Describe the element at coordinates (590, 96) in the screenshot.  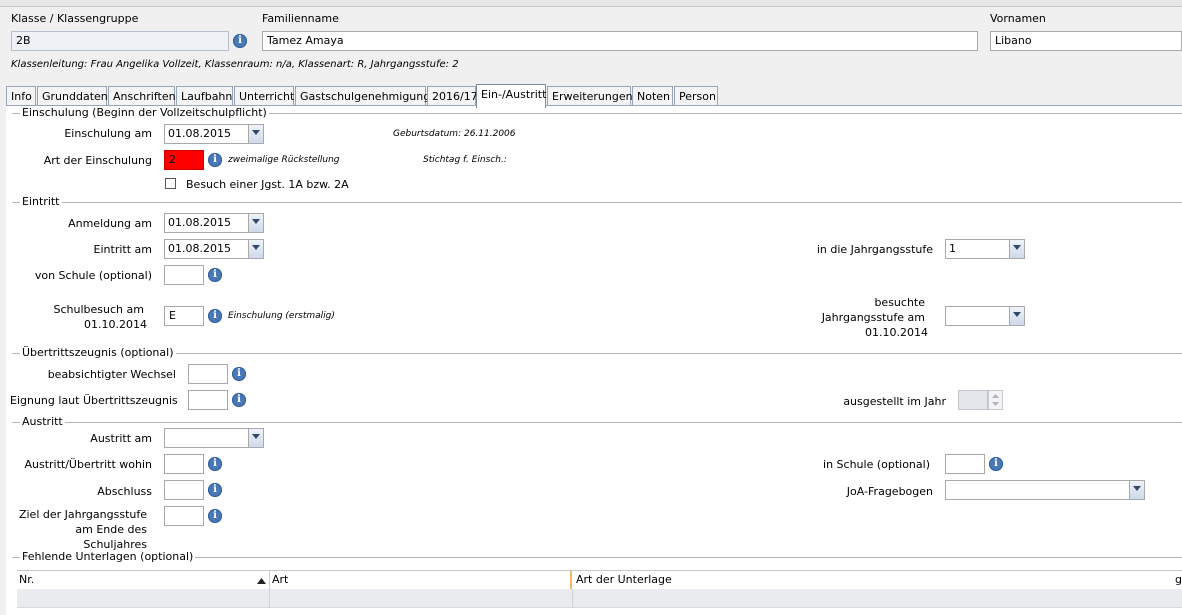
I see `tab-erweiterungen: Erweiterungen` at that location.